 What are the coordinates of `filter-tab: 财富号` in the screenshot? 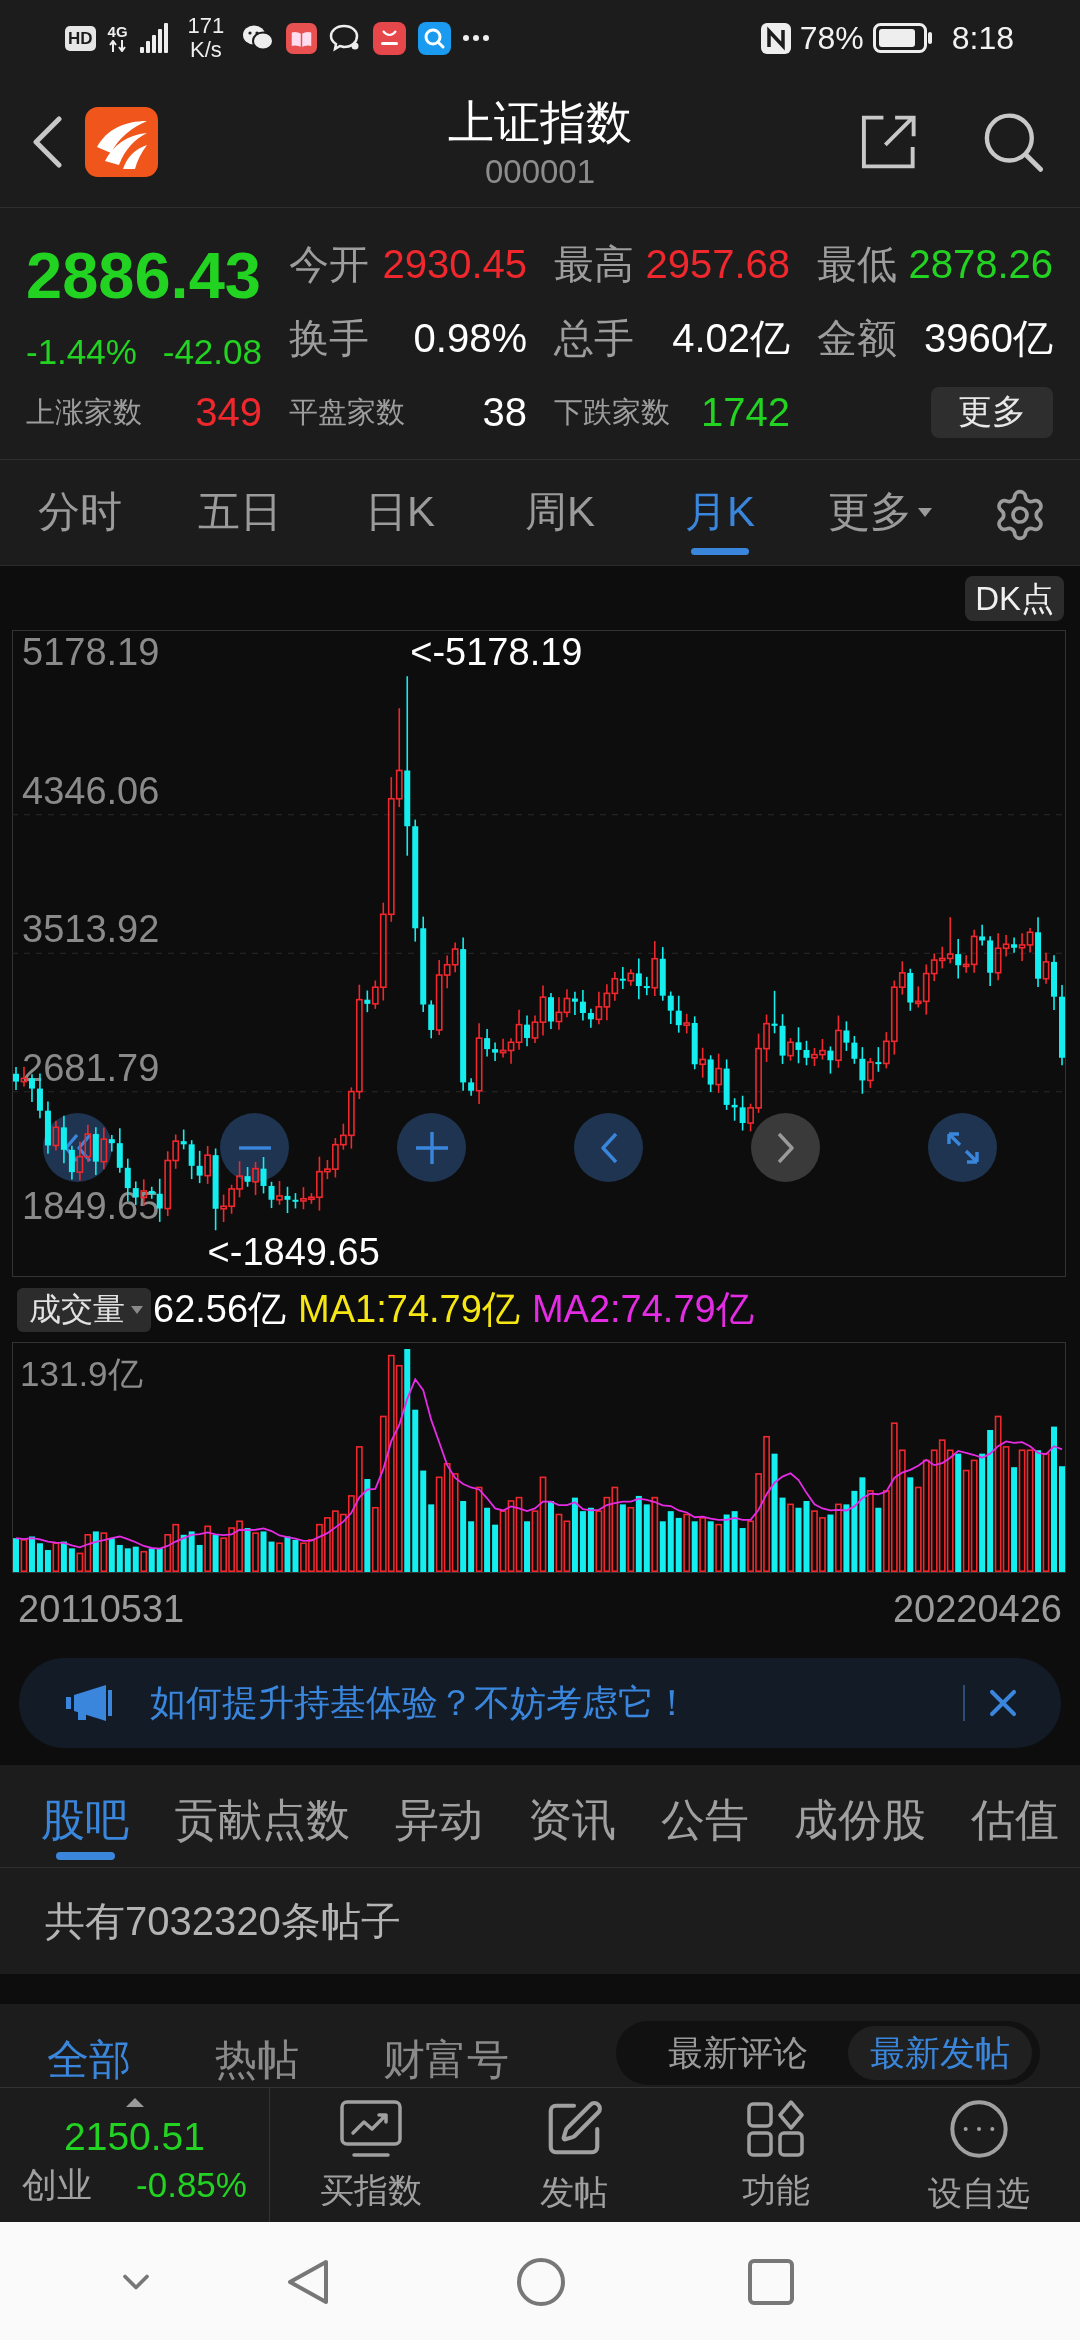 It's located at (446, 2060).